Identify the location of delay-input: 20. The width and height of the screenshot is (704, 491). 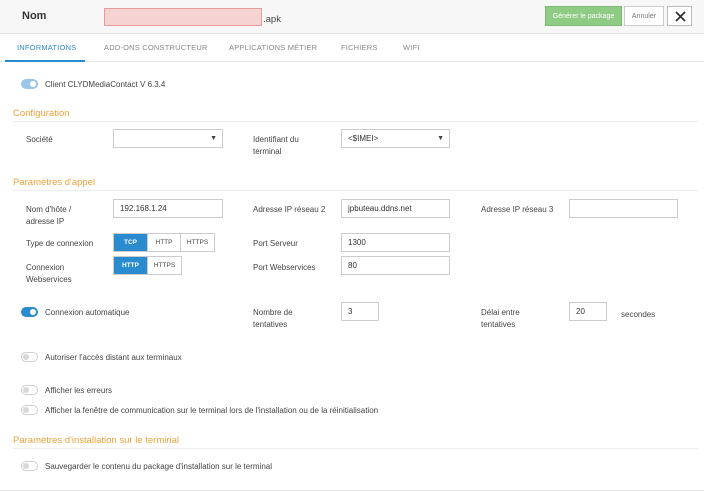
(588, 311).